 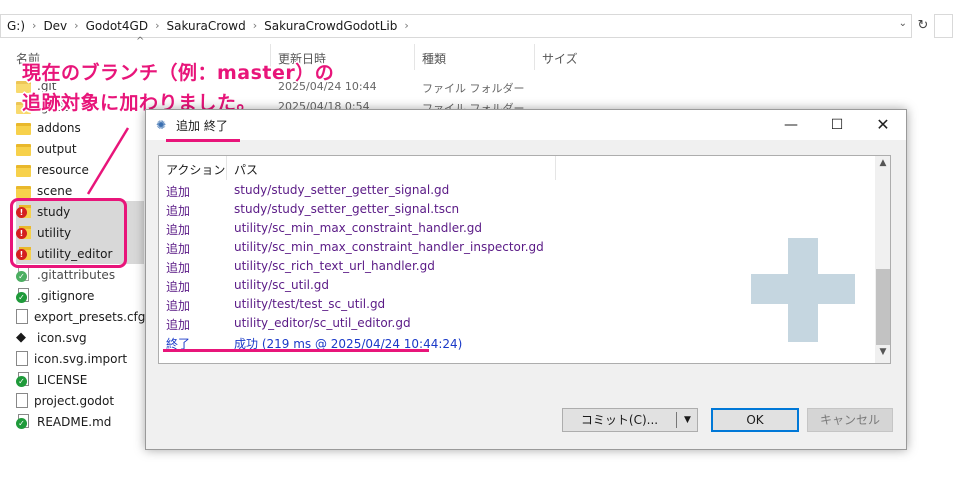 I want to click on list-header: アクション パス, so click(x=517, y=168).